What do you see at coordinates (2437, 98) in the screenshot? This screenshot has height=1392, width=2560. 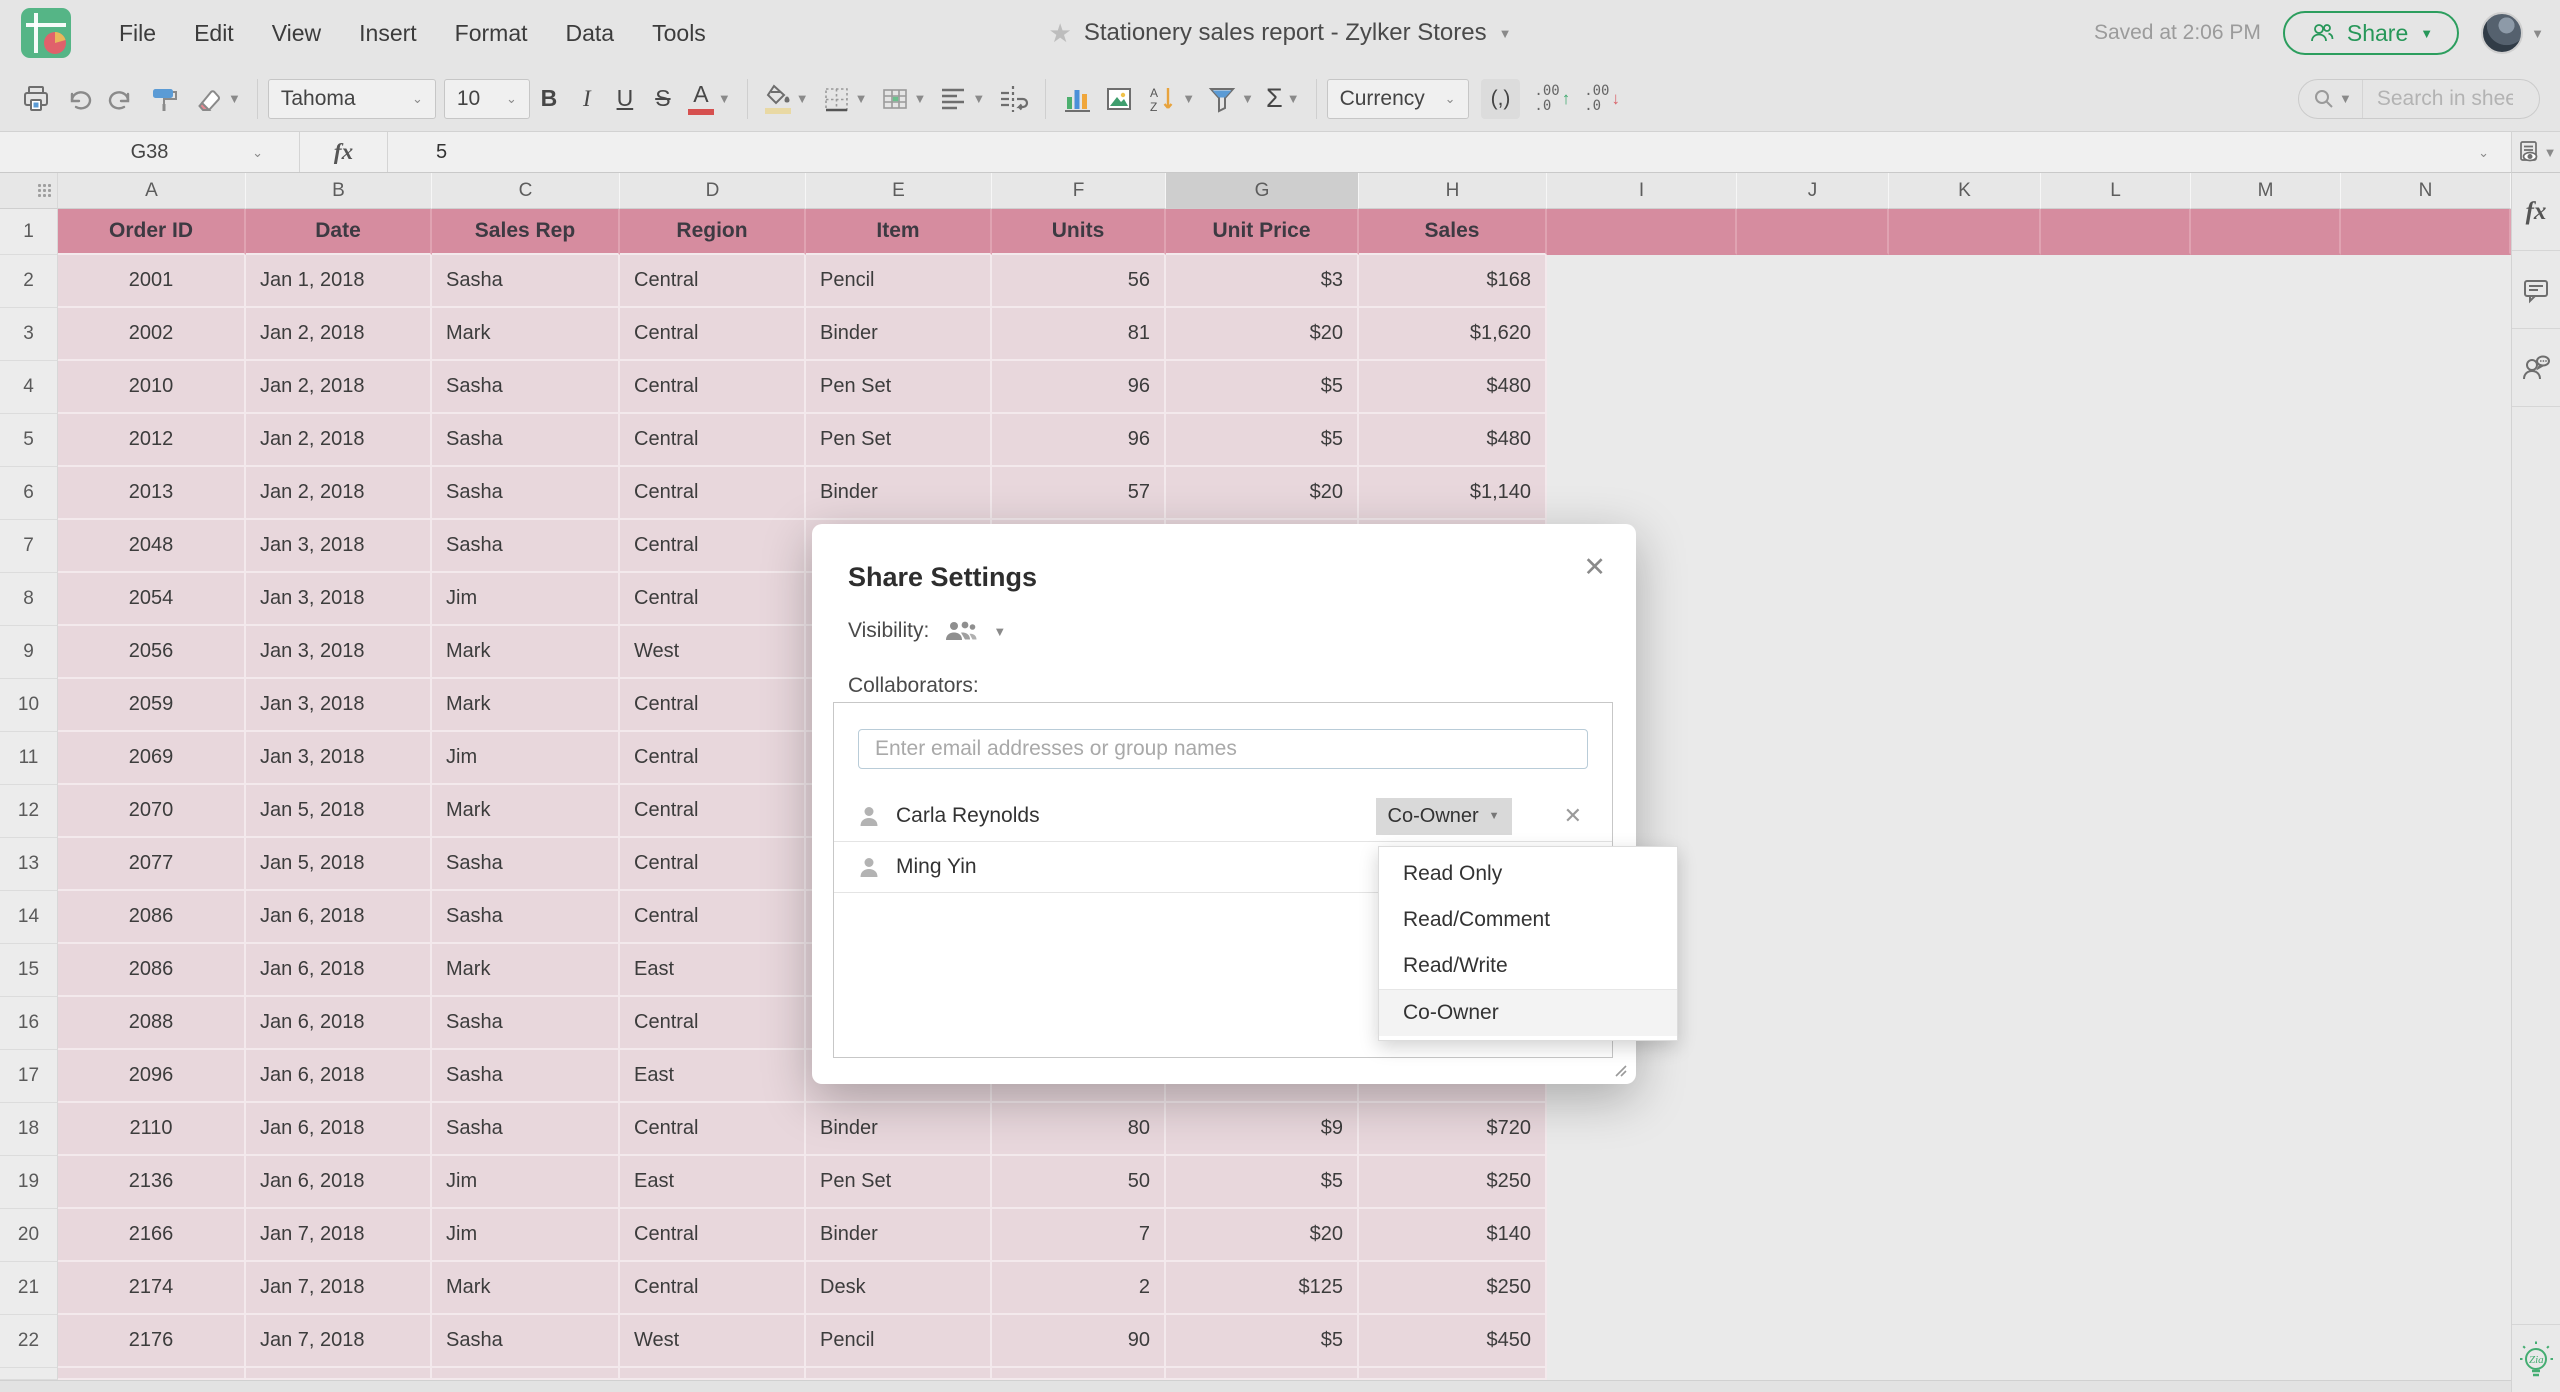 I see `search-input` at bounding box center [2437, 98].